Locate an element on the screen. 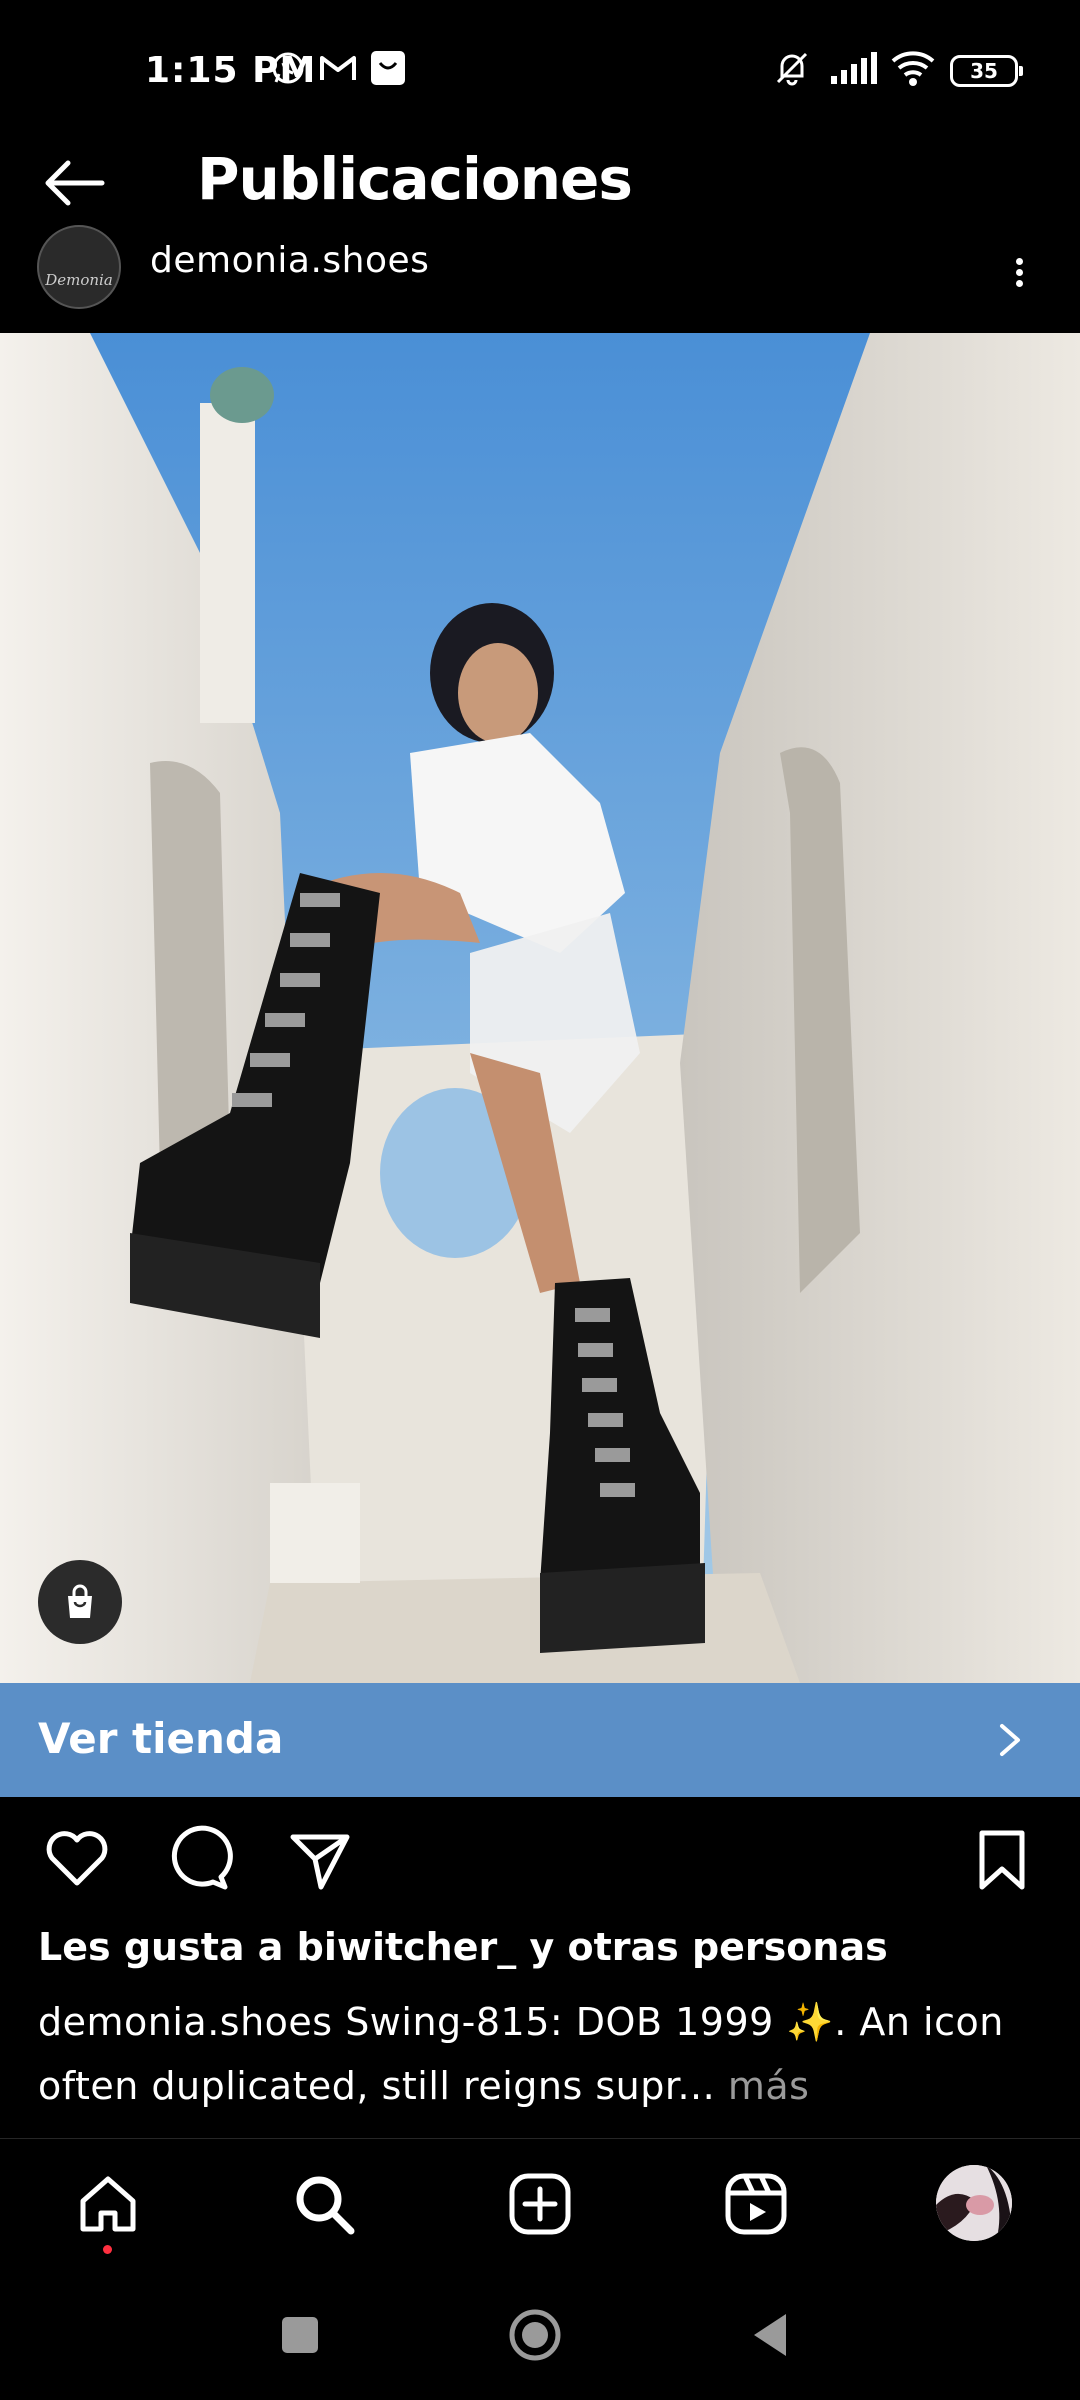  home-notification-dot is located at coordinates (107, 2249).